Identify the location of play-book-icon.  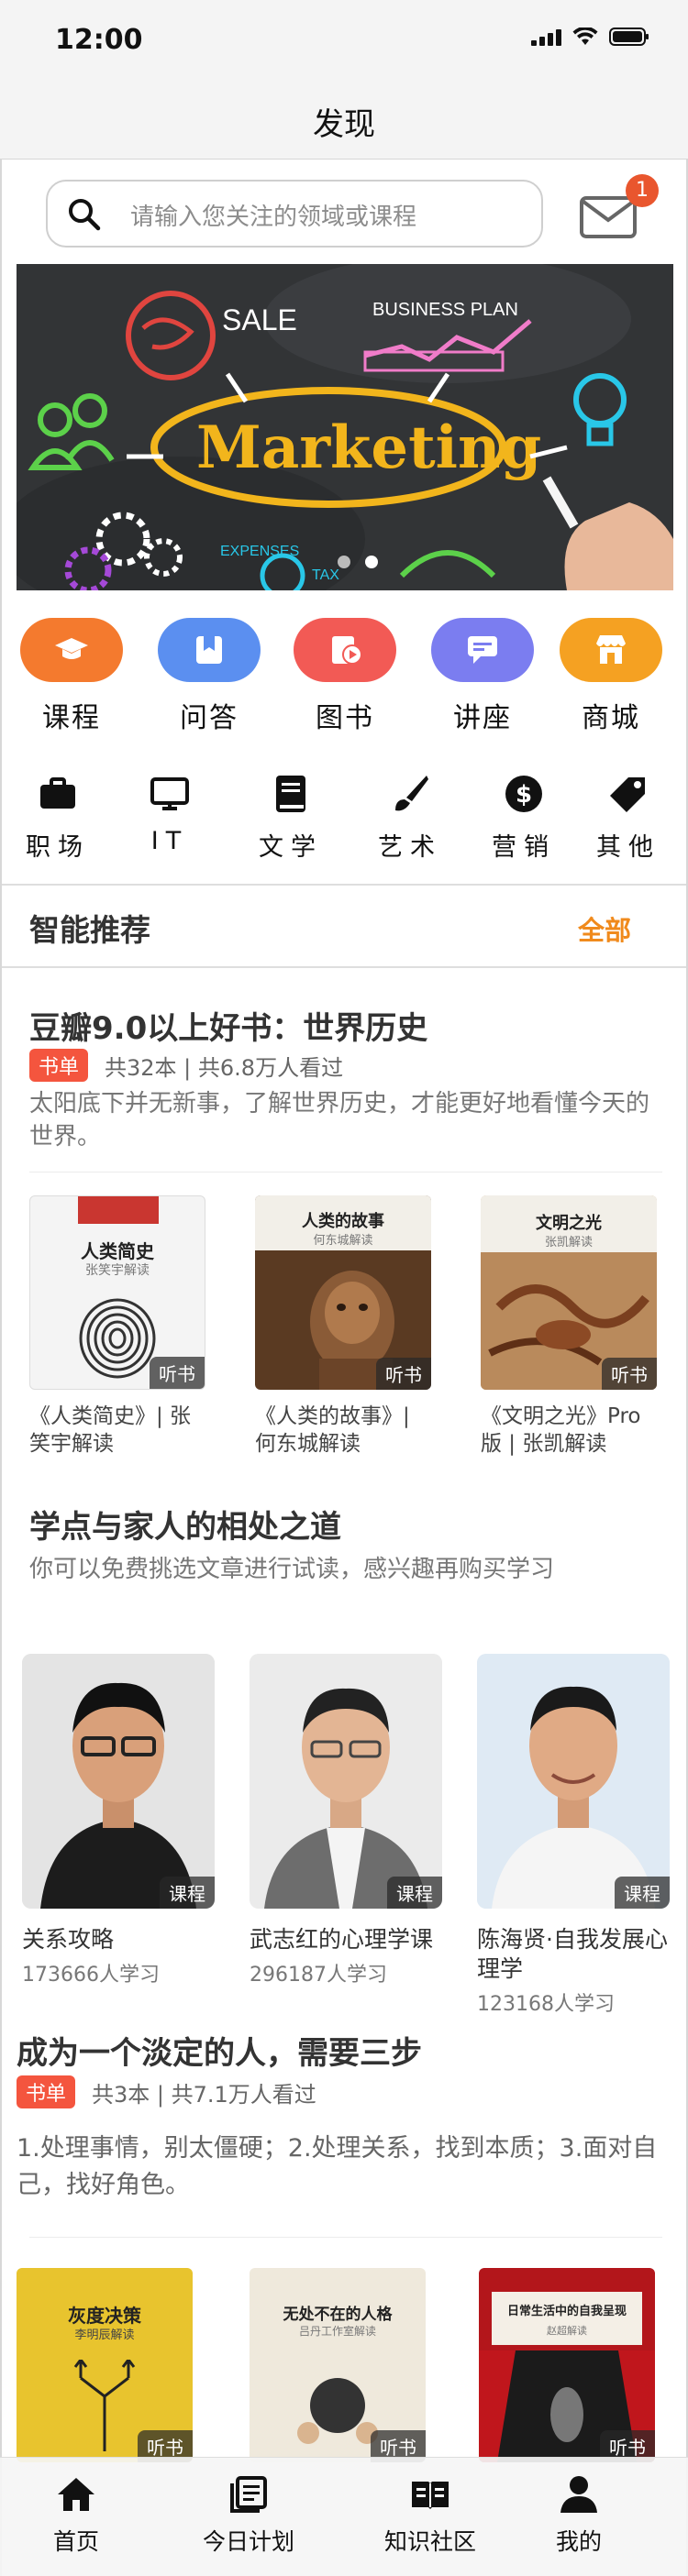
(345, 650).